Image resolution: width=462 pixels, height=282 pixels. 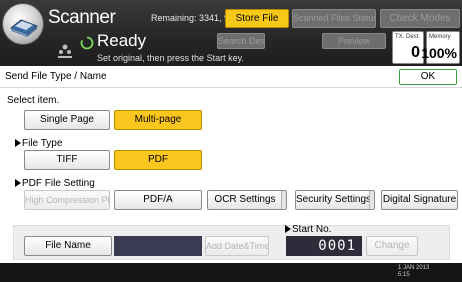 I want to click on change-button: Change, so click(x=392, y=246).